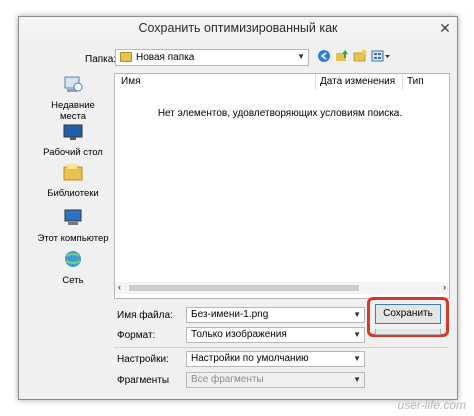  I want to click on save-button: Сохранить, so click(408, 314).